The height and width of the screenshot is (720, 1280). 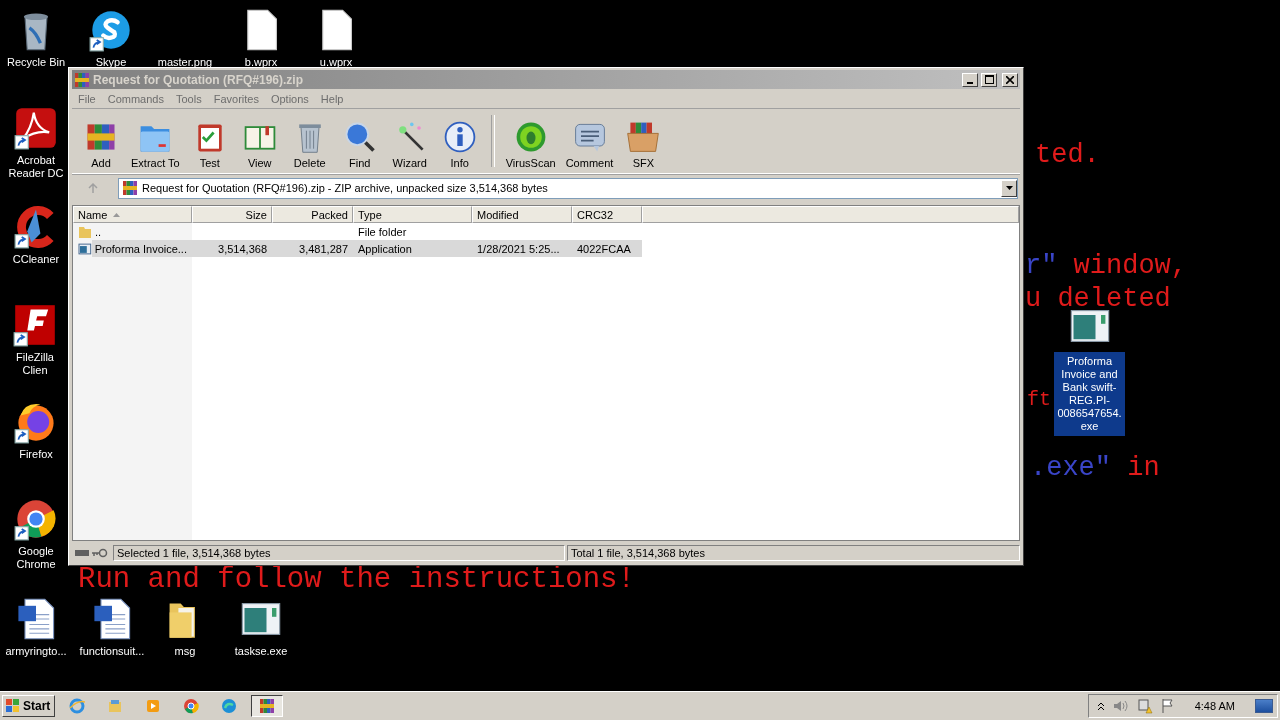 What do you see at coordinates (1100, 706) in the screenshot?
I see `chevron-up-icon` at bounding box center [1100, 706].